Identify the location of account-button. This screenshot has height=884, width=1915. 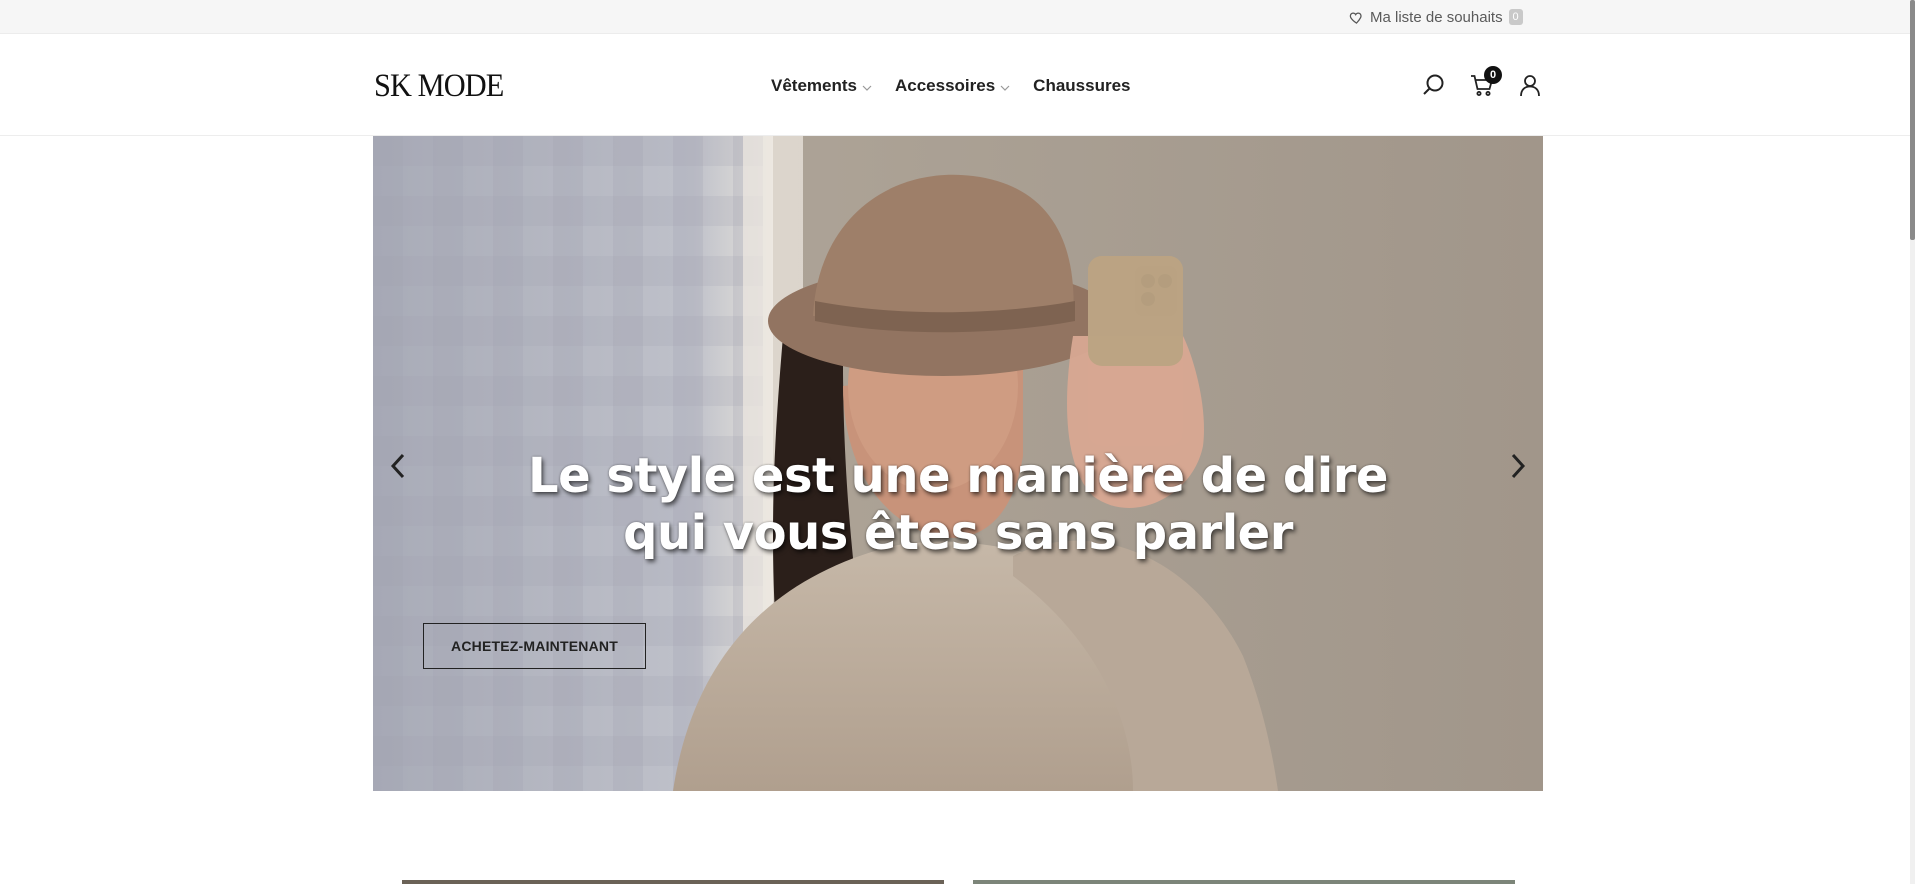
(1530, 85).